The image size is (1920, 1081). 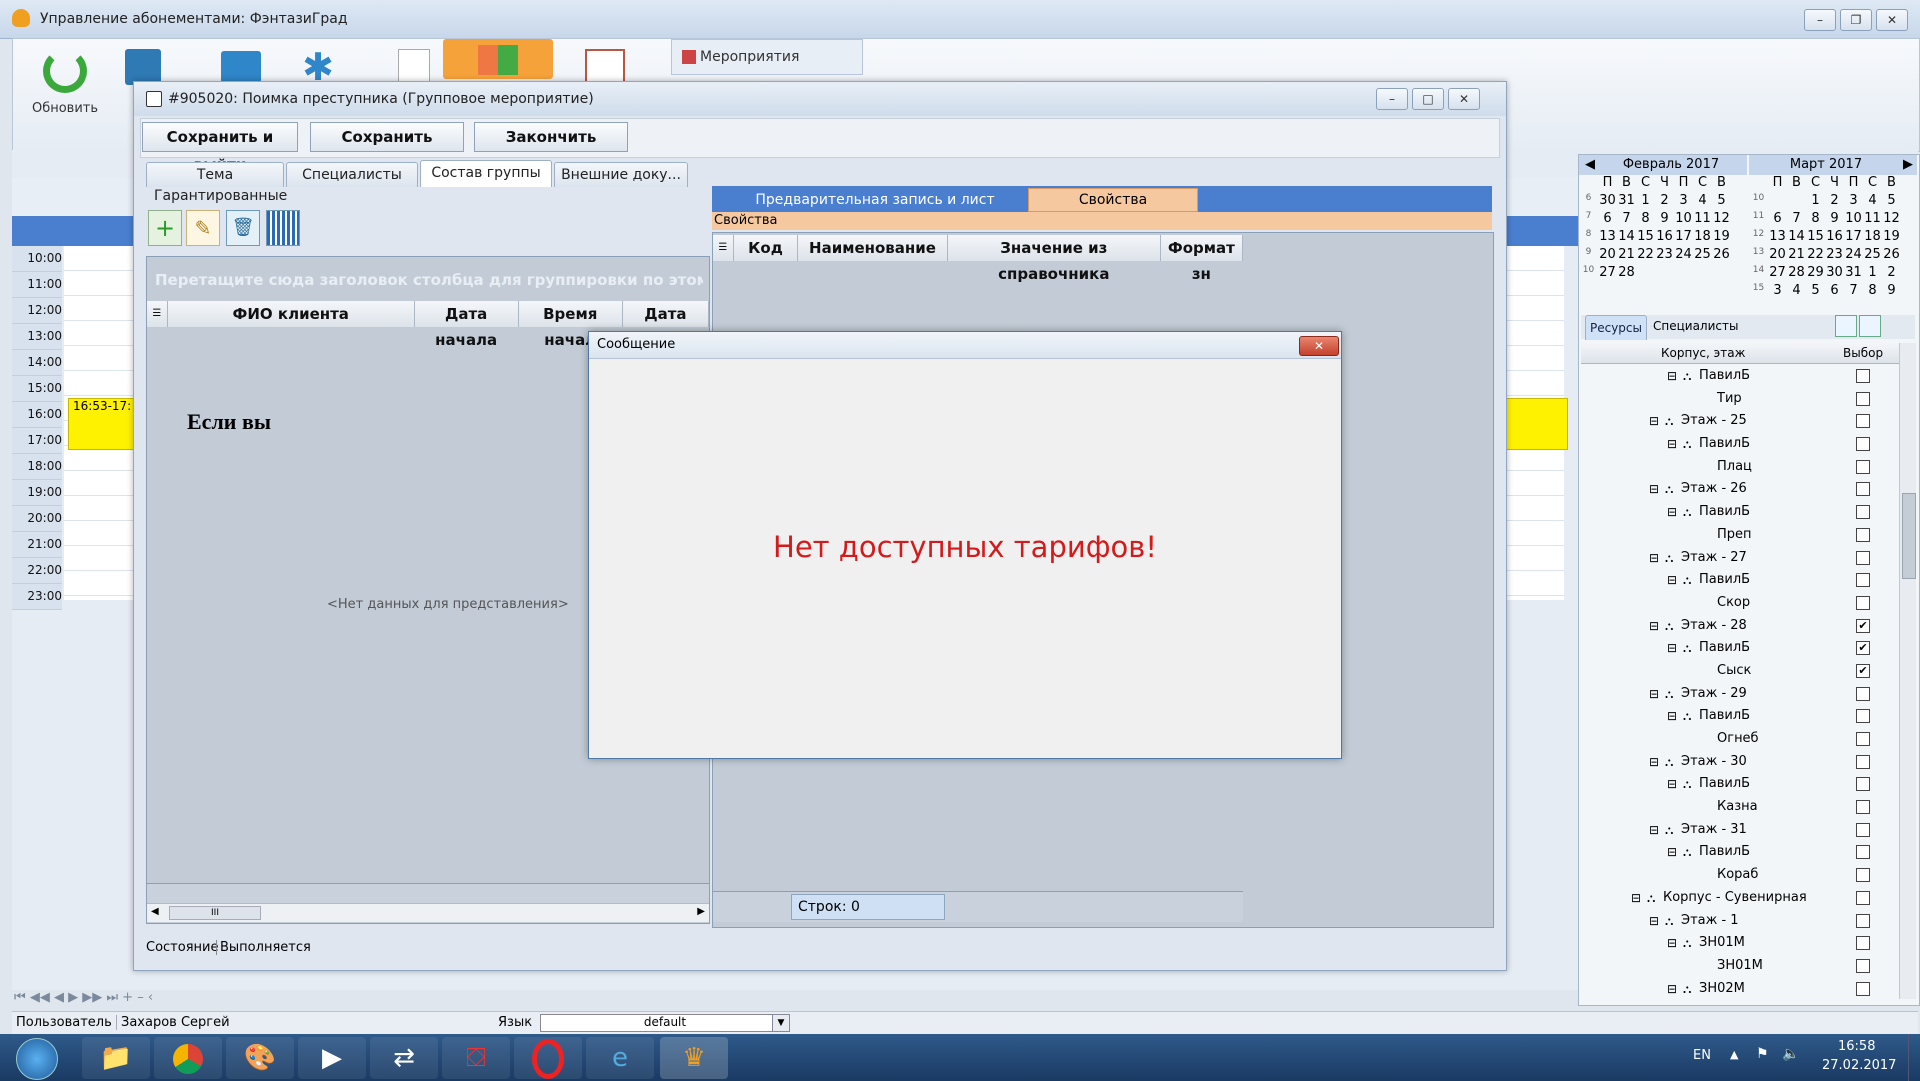 What do you see at coordinates (1664, 238) in the screenshot?
I see `calendar-day: 16` at bounding box center [1664, 238].